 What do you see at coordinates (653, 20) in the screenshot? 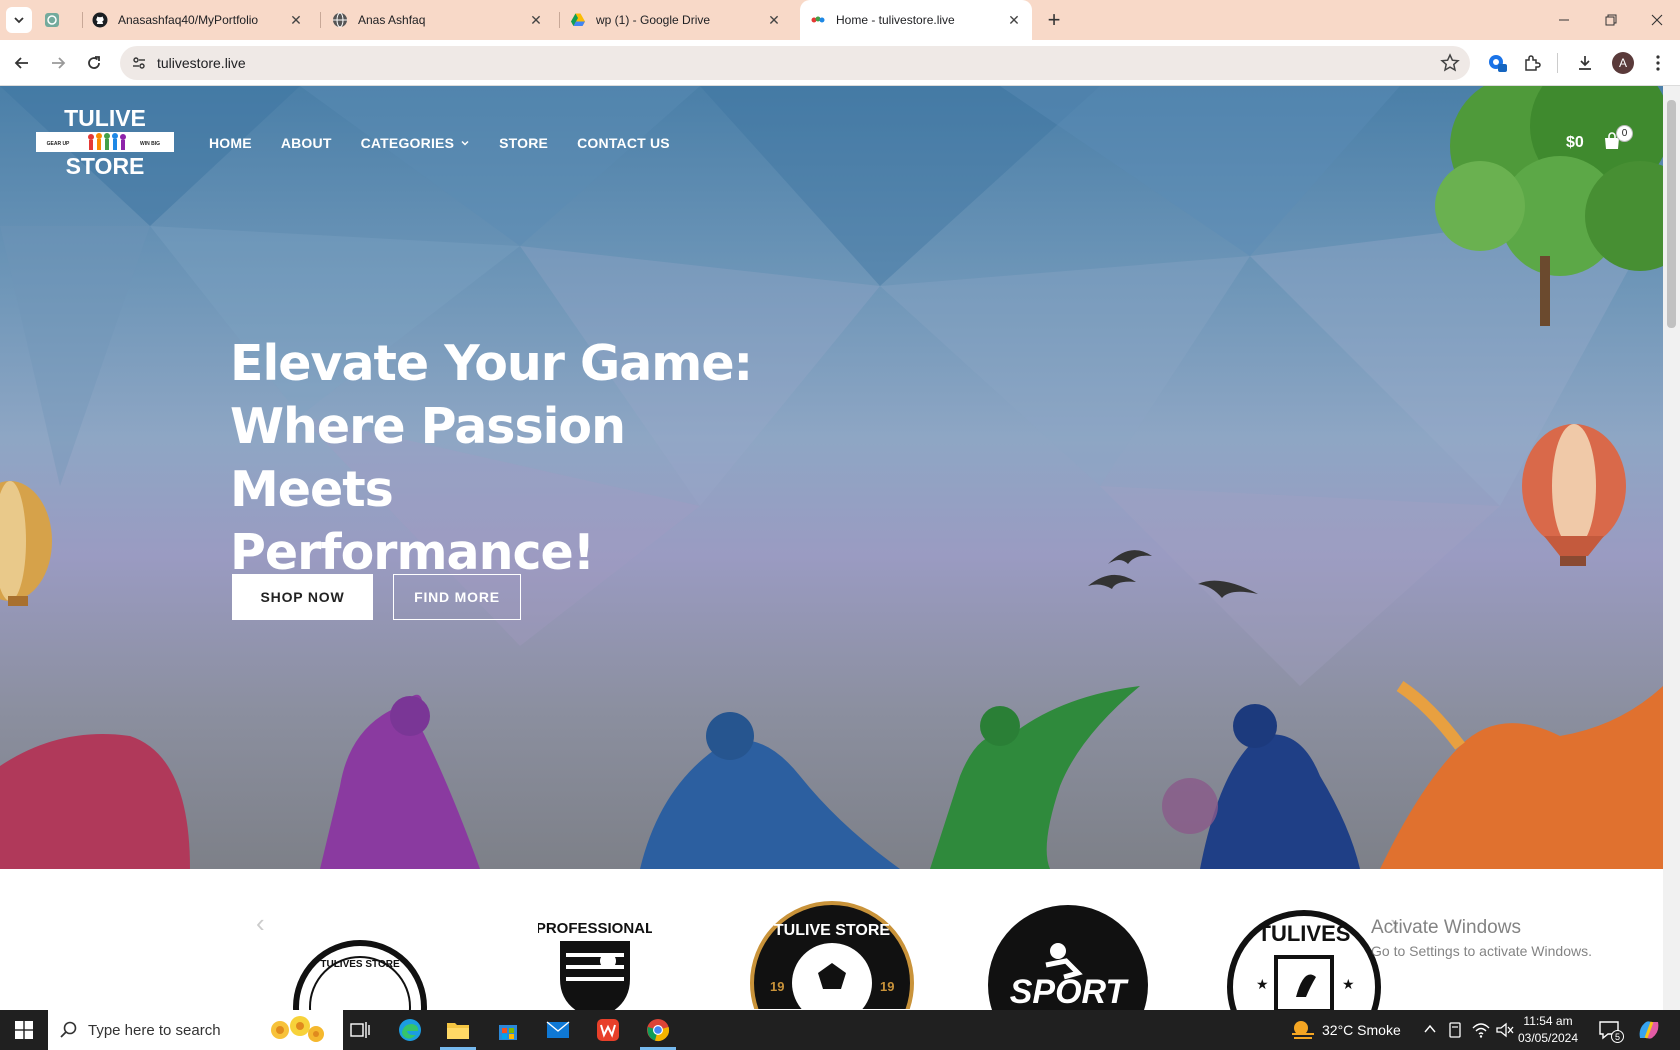
I see `tab-title: wp (1) - Google Drive` at bounding box center [653, 20].